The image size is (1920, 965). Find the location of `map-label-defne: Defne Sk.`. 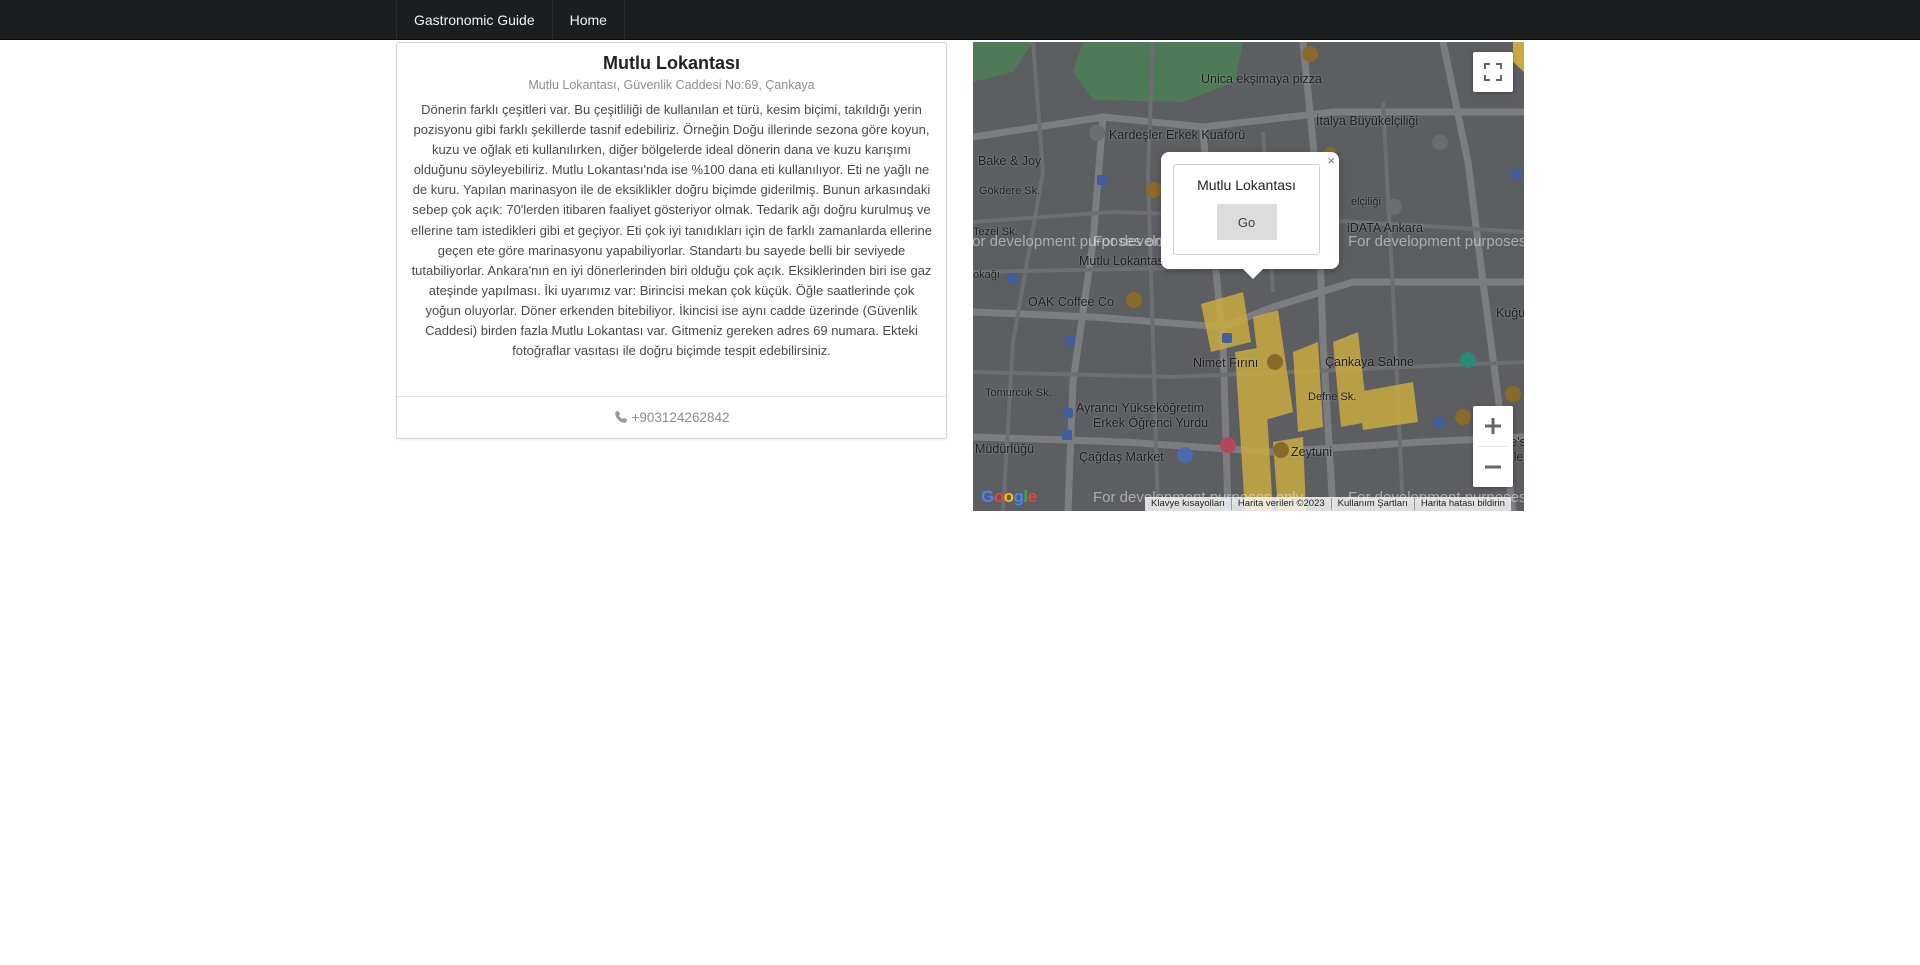

map-label-defne: Defne Sk. is located at coordinates (1332, 397).